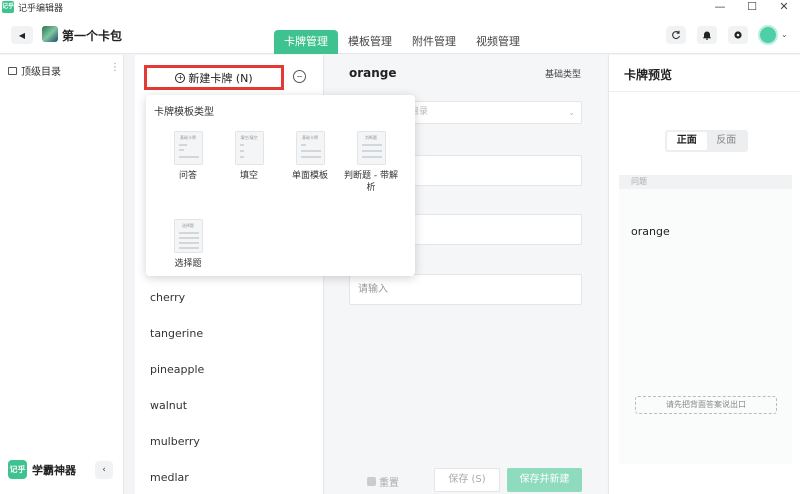  What do you see at coordinates (188, 236) in the screenshot?
I see `template-thumbnail: 选择题` at bounding box center [188, 236].